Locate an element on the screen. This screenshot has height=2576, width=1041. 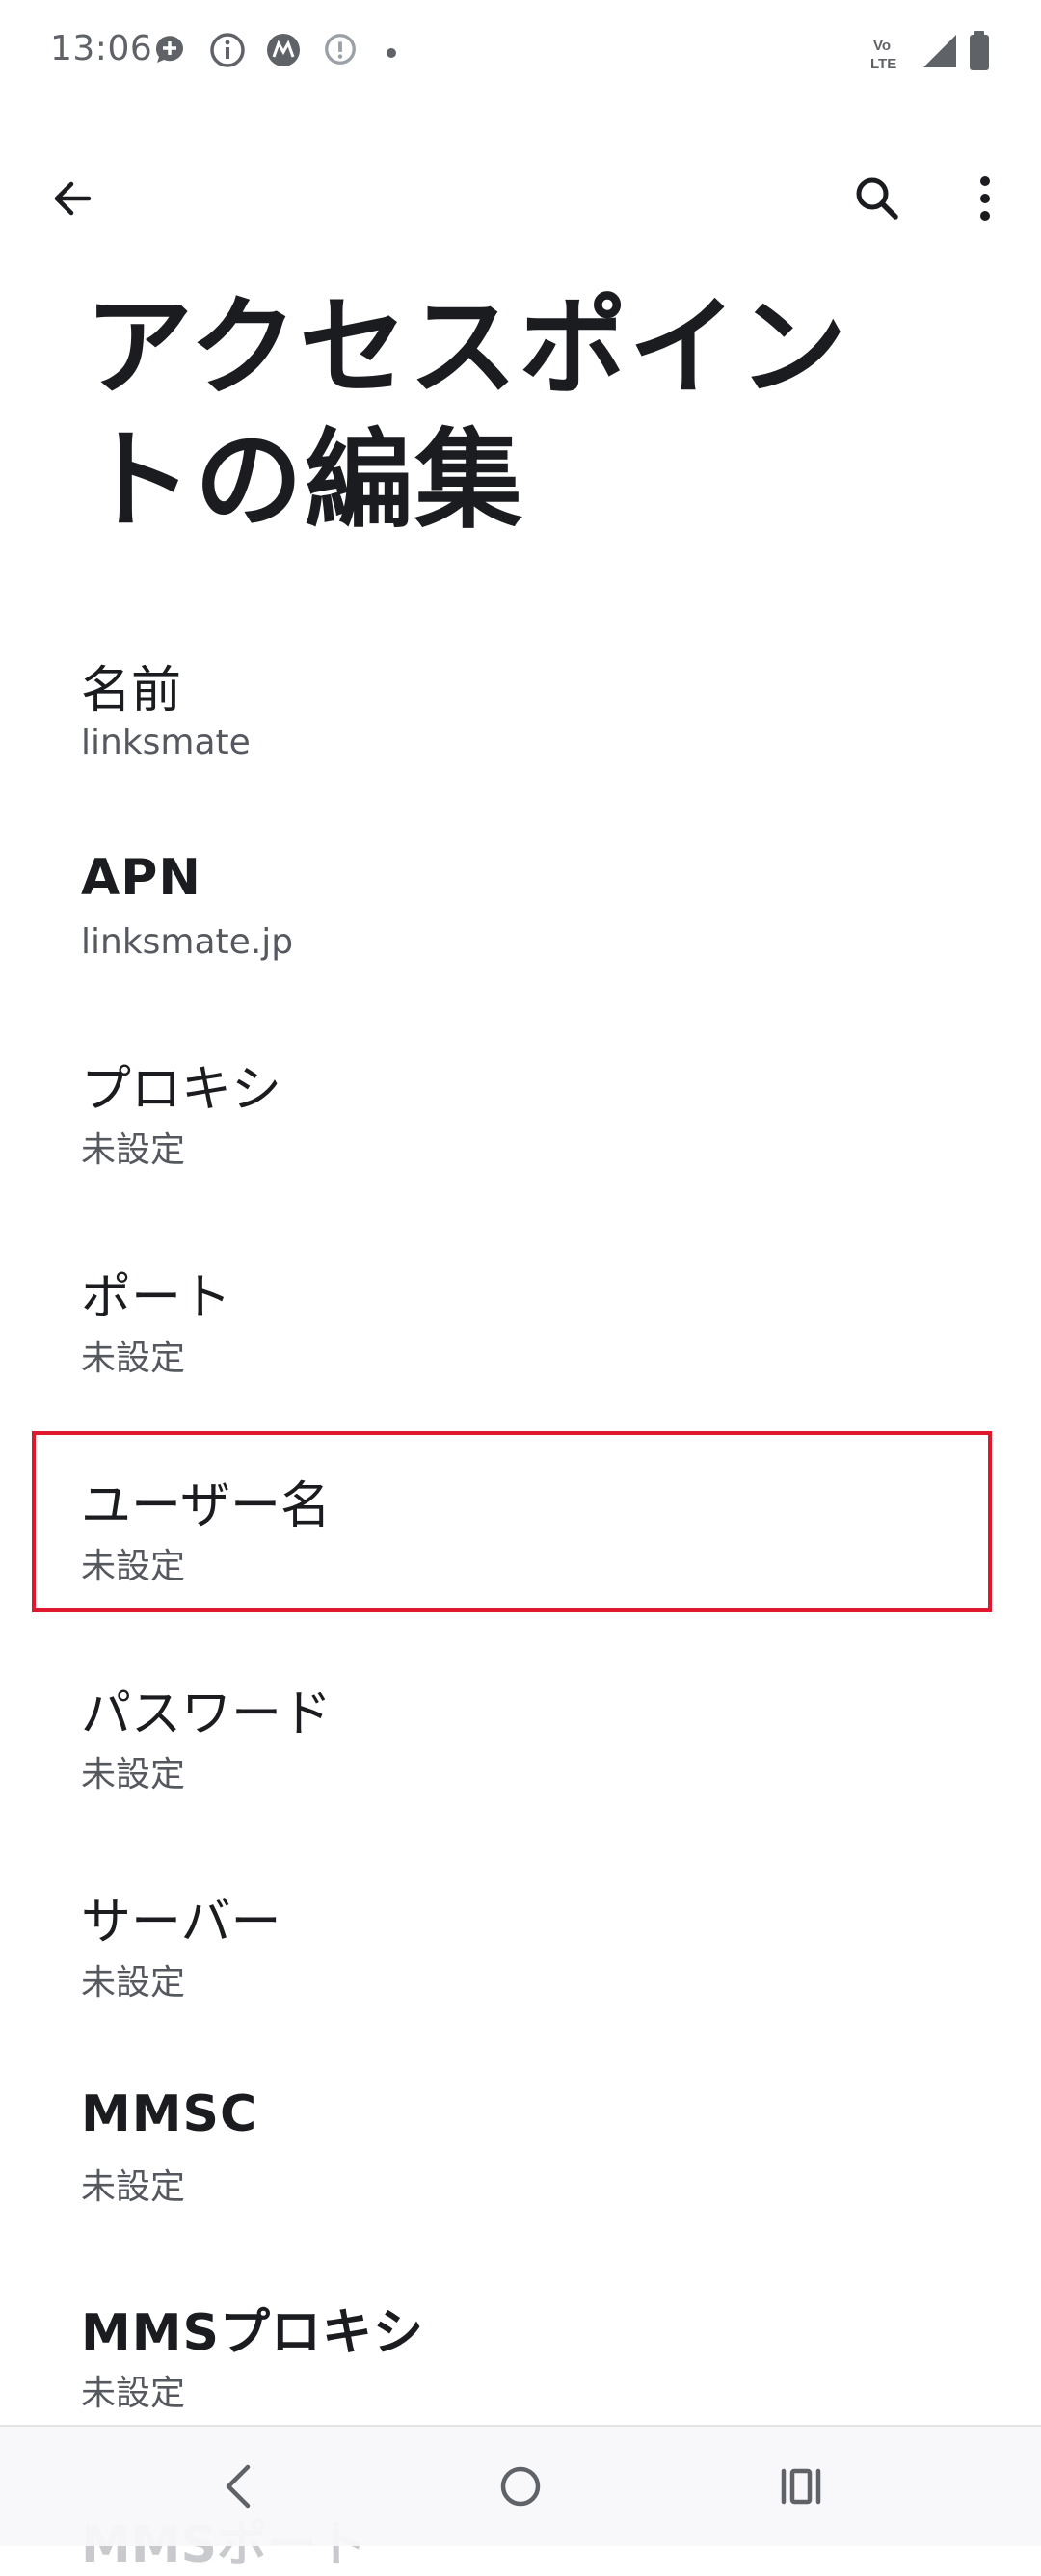
status-bar: 13:06 Vo LTE is located at coordinates (520, 52).